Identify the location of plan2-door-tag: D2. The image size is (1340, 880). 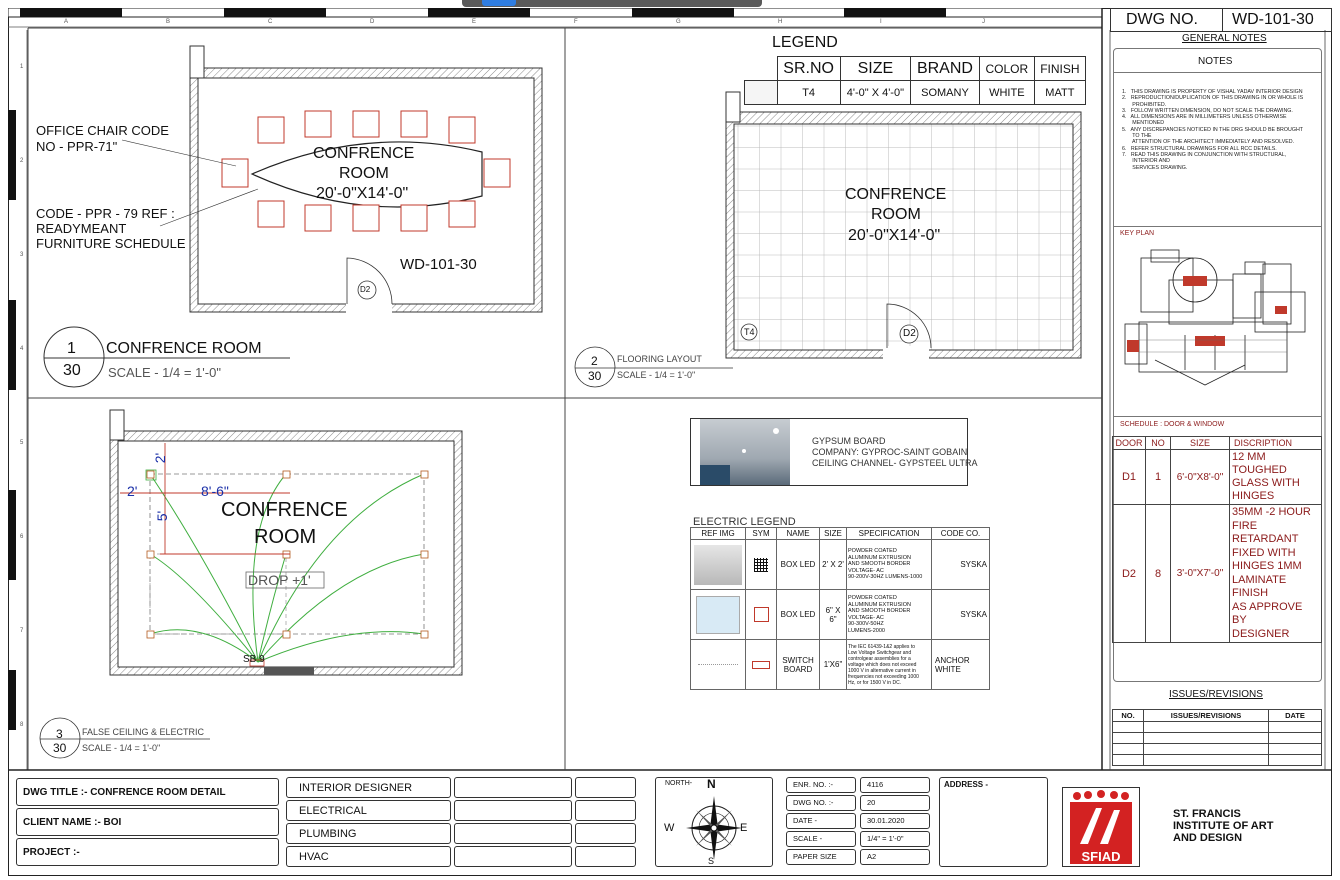
(909, 333).